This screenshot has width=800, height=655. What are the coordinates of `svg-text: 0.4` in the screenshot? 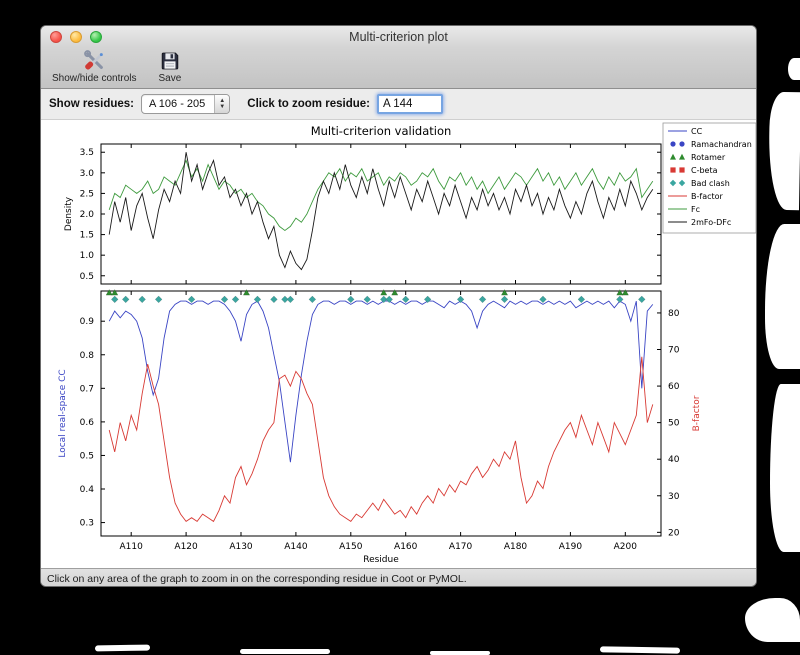 It's located at (87, 490).